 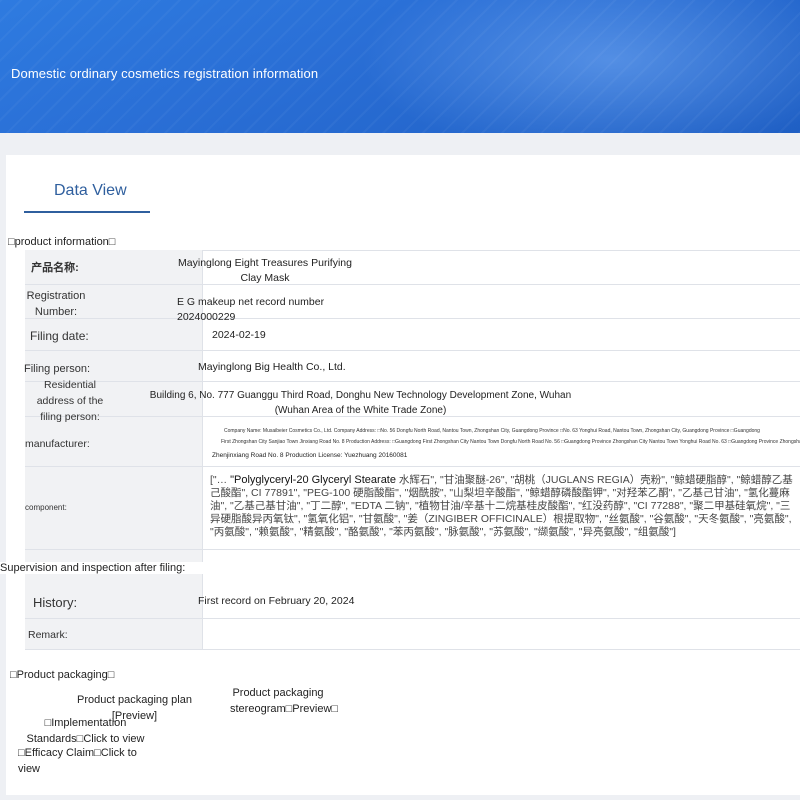 I want to click on section-product-packaging: □Product packaging□, so click(x=62, y=675).